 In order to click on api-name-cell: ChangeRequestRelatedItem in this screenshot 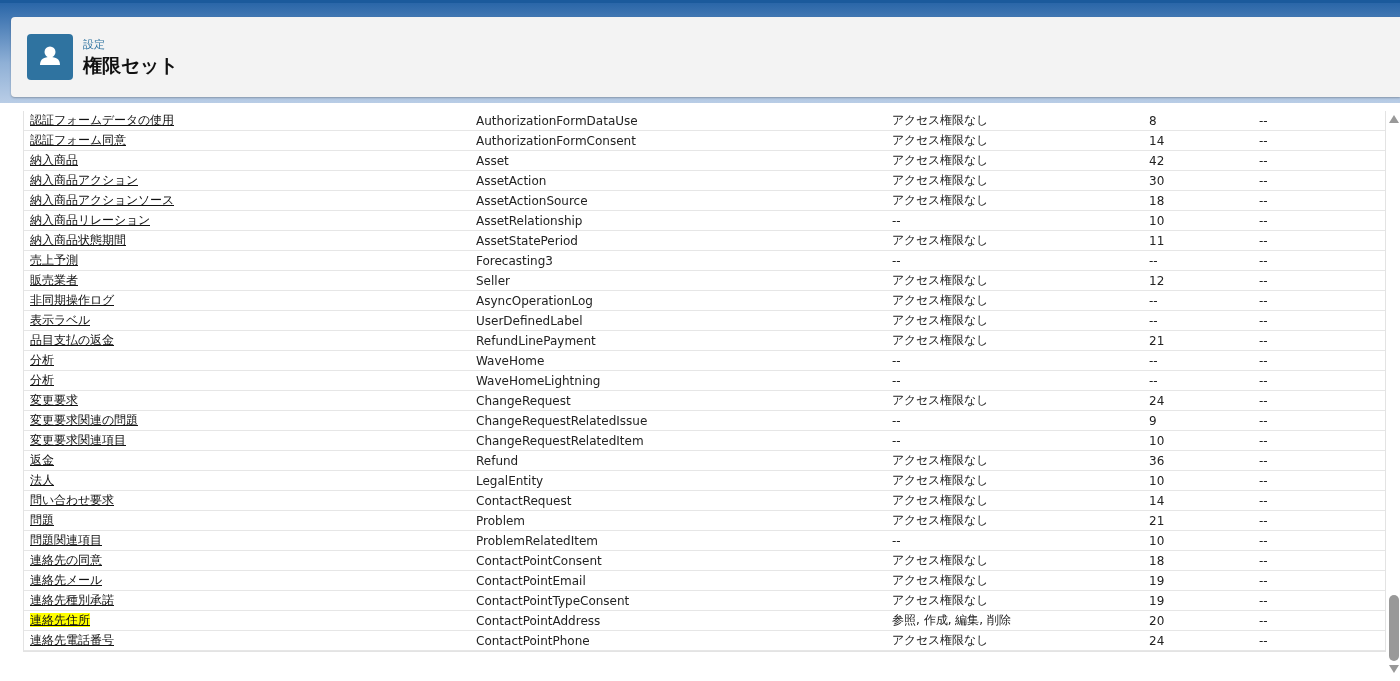, I will do `click(560, 440)`.